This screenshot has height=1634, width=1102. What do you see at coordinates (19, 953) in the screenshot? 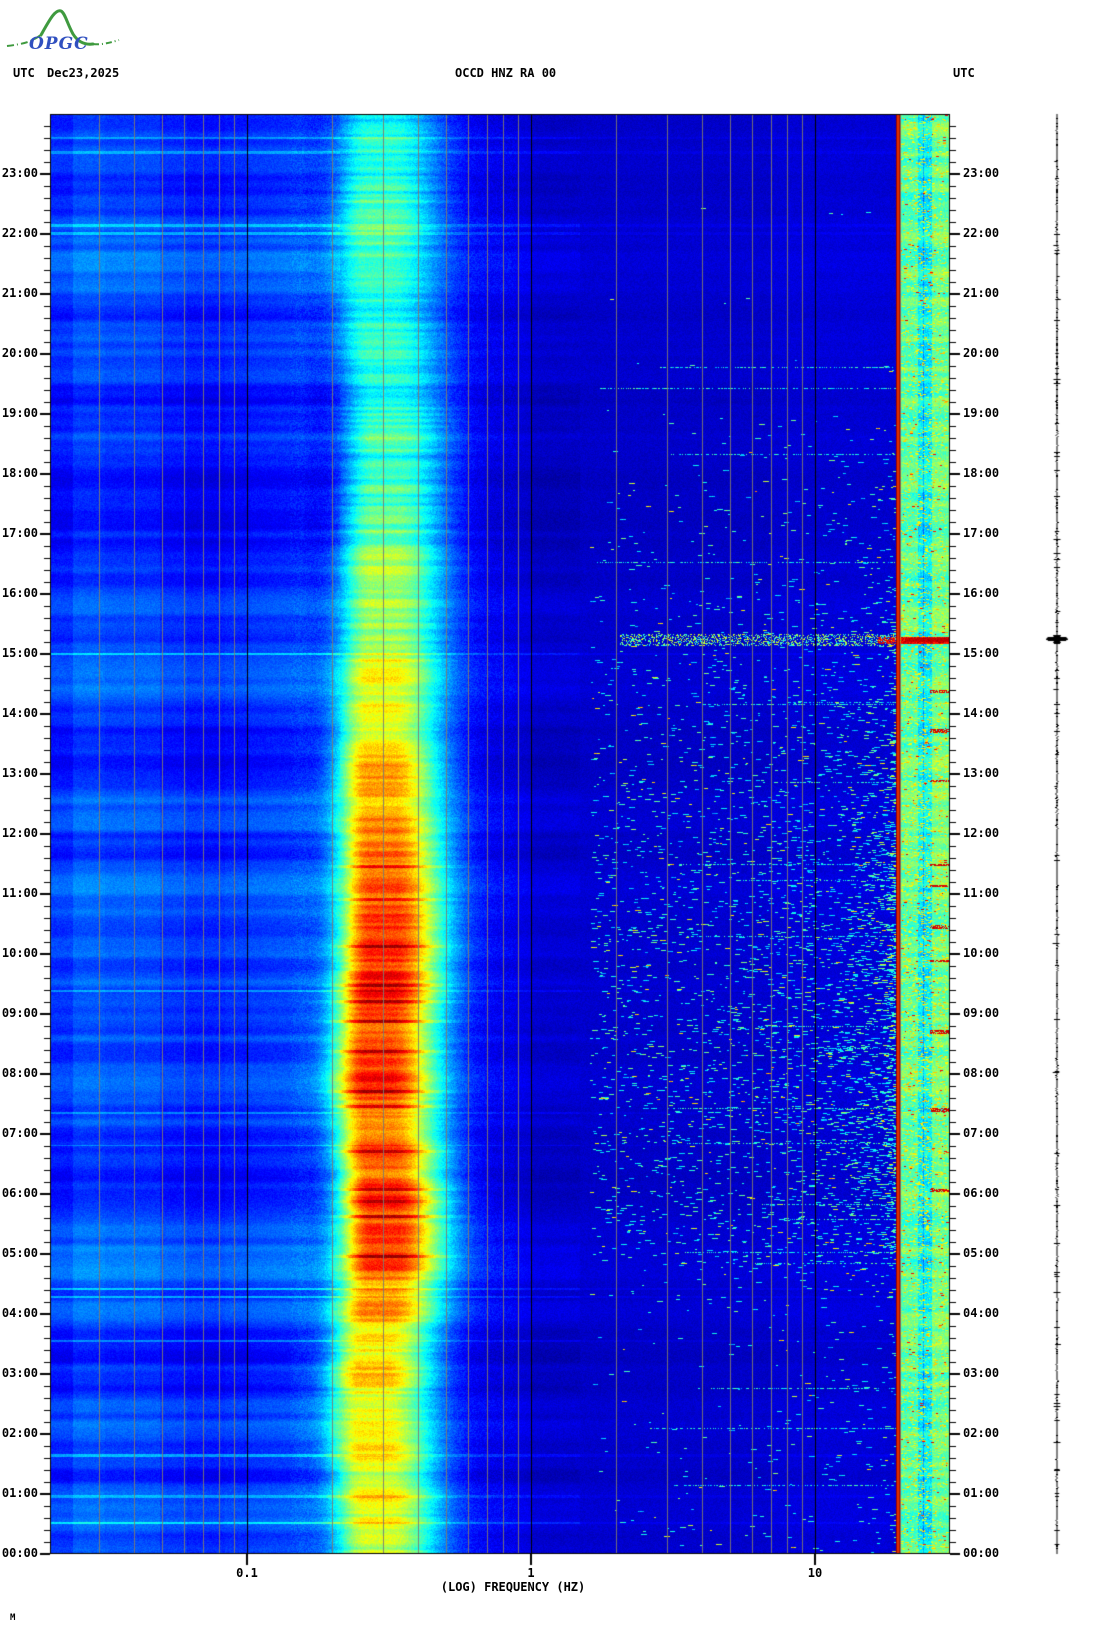
I see `time-label-left: 10:00` at bounding box center [19, 953].